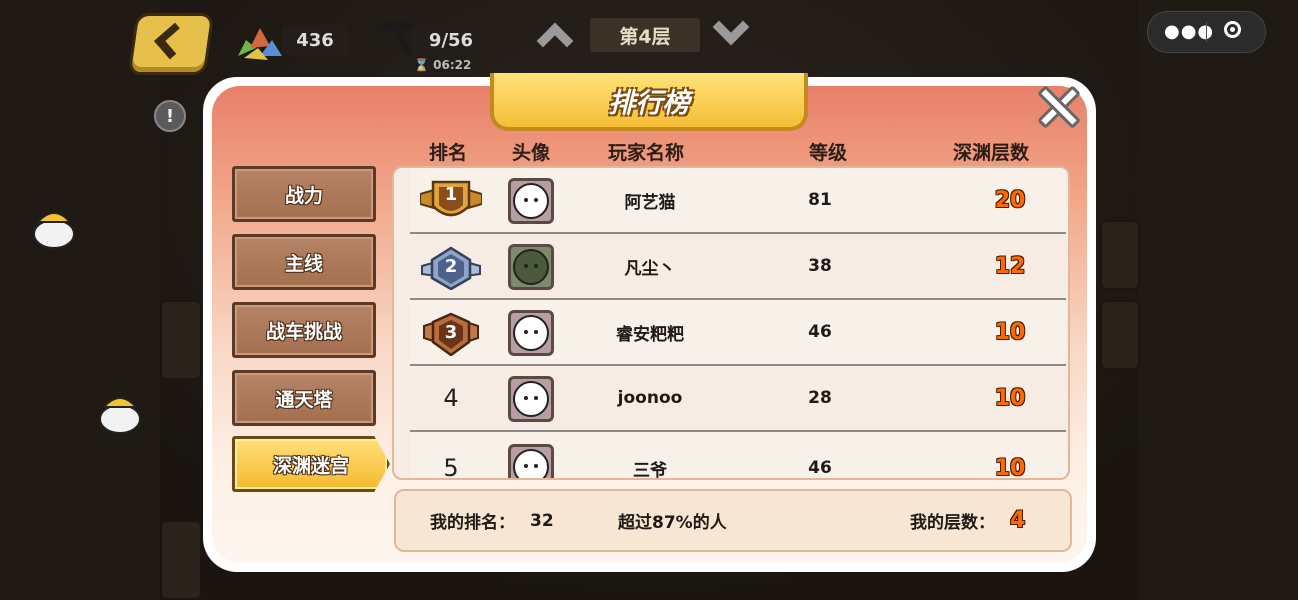  I want to click on back-button, so click(171, 44).